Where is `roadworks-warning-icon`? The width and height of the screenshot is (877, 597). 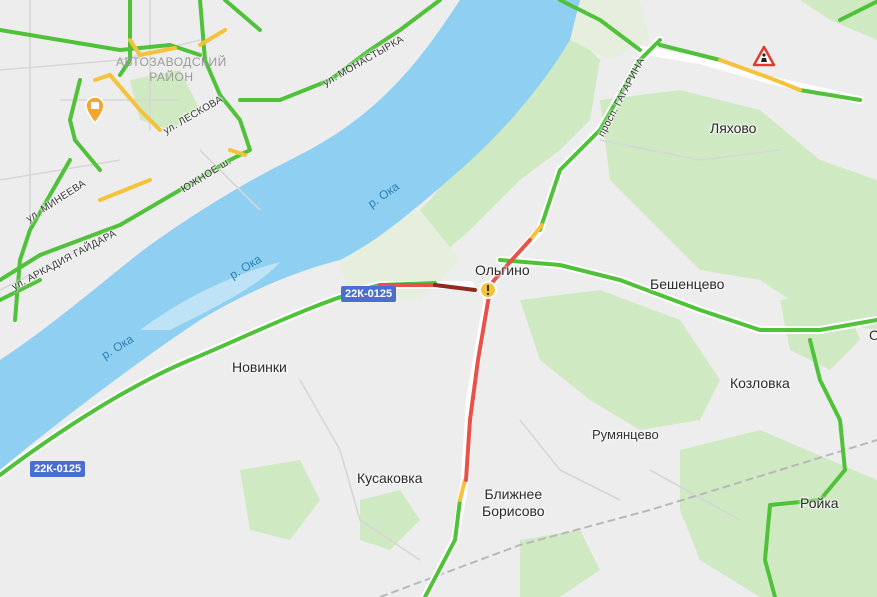 roadworks-warning-icon is located at coordinates (764, 56).